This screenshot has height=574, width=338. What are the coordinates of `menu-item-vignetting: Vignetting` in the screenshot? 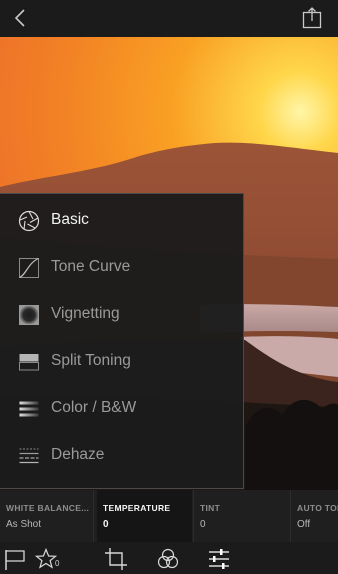 It's located at (121, 316).